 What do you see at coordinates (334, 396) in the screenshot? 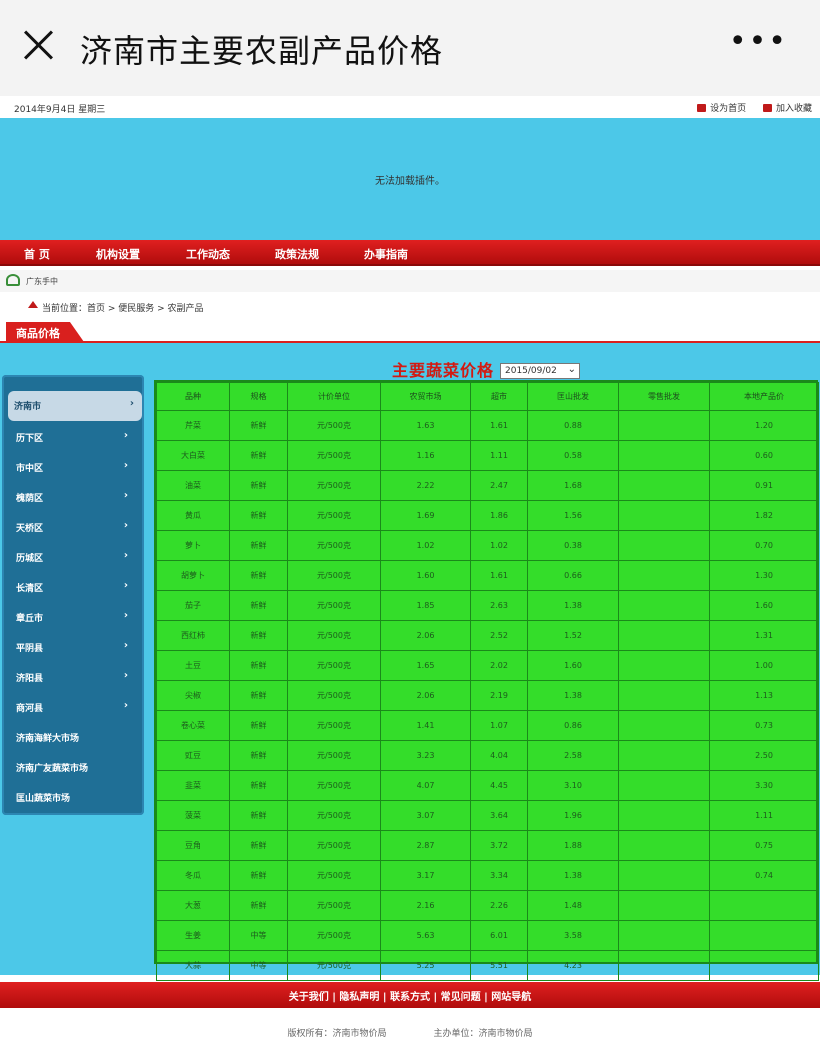
I see `column-header: 计价单位` at bounding box center [334, 396].